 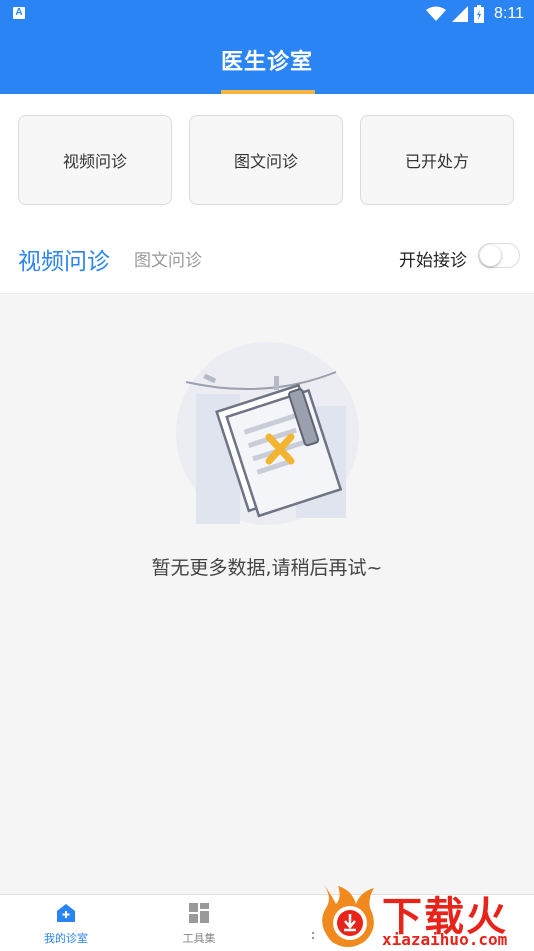 I want to click on nav-item-tools: 工具集, so click(x=199, y=923).